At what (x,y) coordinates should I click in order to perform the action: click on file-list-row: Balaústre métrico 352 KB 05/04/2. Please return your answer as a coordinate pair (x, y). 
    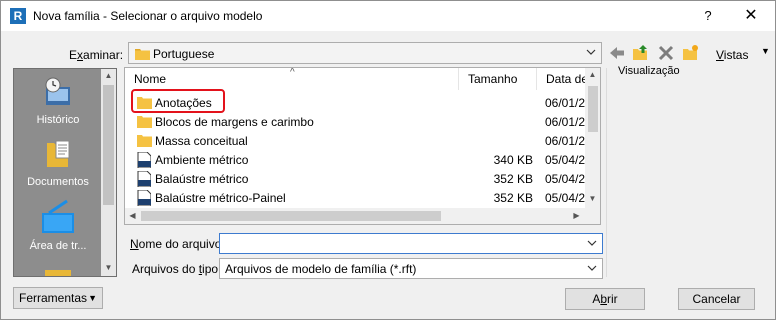
    Looking at the image, I should click on (355, 178).